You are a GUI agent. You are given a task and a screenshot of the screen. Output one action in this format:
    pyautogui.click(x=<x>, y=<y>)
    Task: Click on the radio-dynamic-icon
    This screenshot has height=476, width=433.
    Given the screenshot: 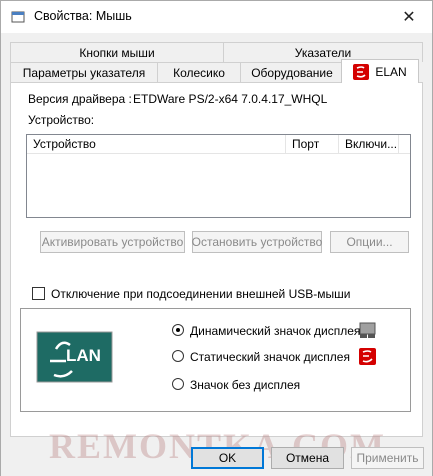 What is the action you would take?
    pyautogui.click(x=178, y=330)
    